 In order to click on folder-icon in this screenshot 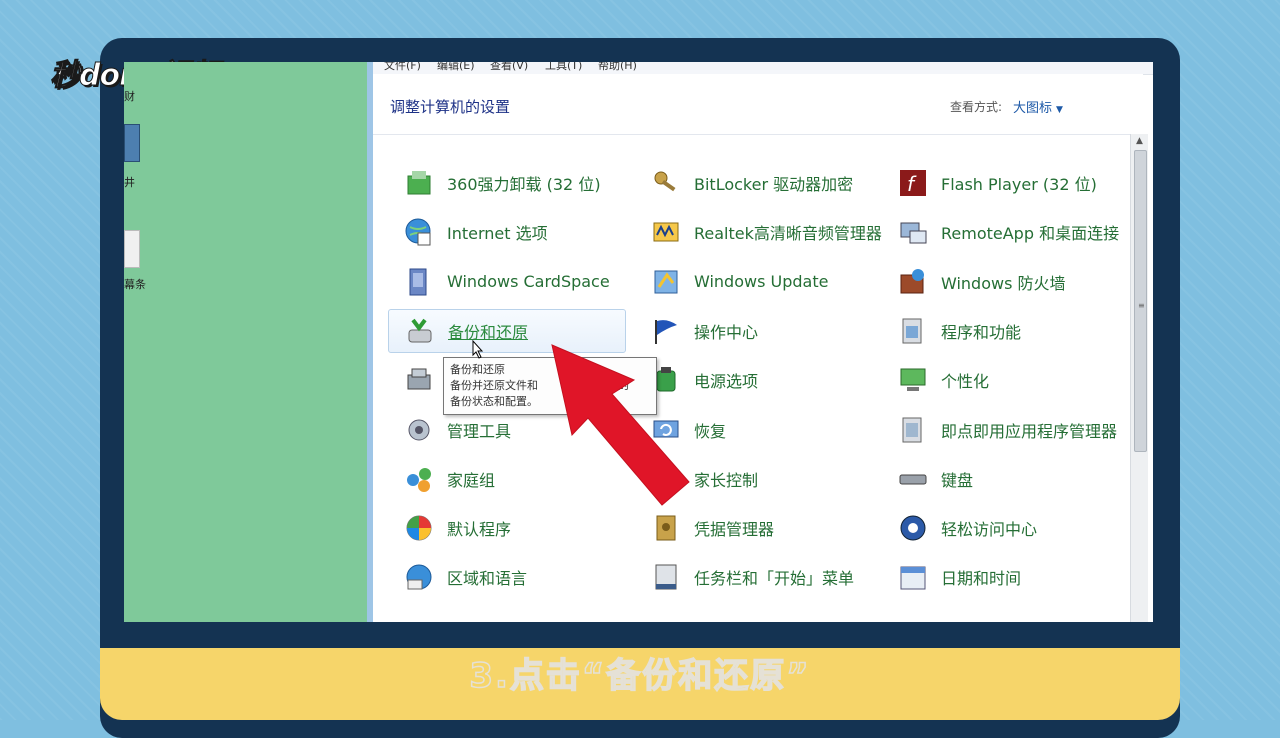, I will do `click(132, 249)`.